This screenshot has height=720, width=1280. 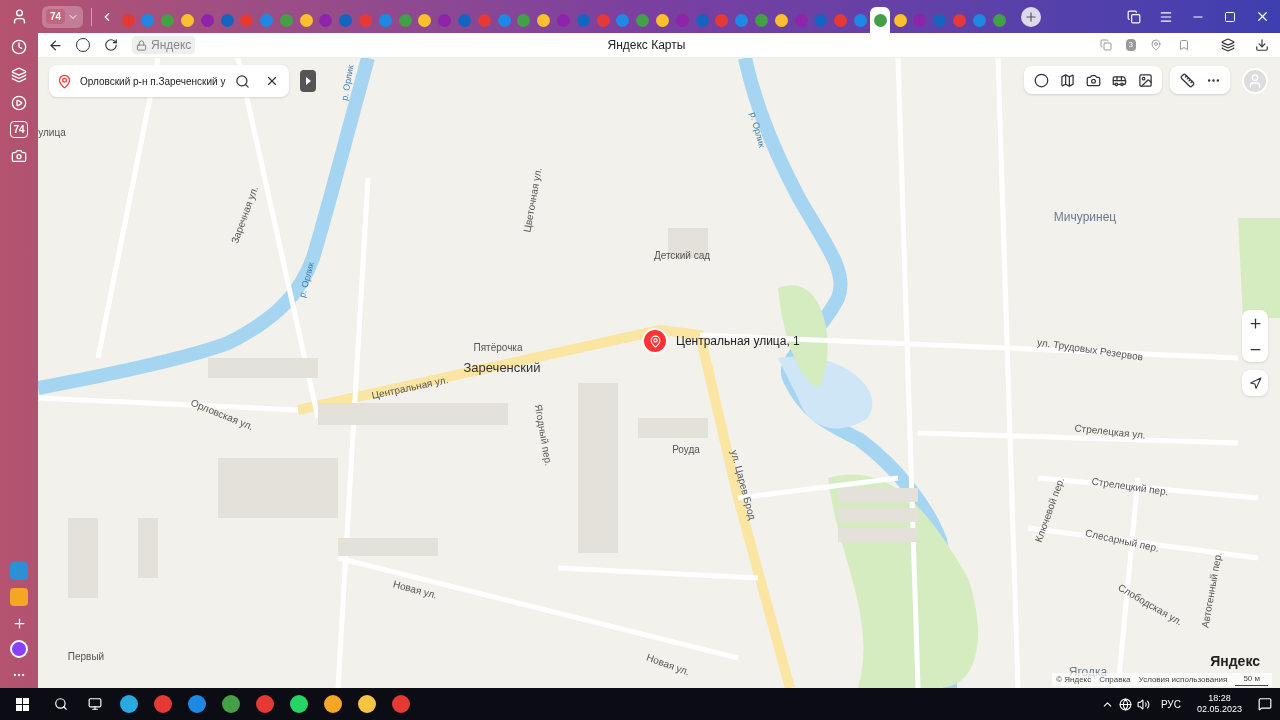 What do you see at coordinates (1251, 679) in the screenshot?
I see `scale-label: 50 м` at bounding box center [1251, 679].